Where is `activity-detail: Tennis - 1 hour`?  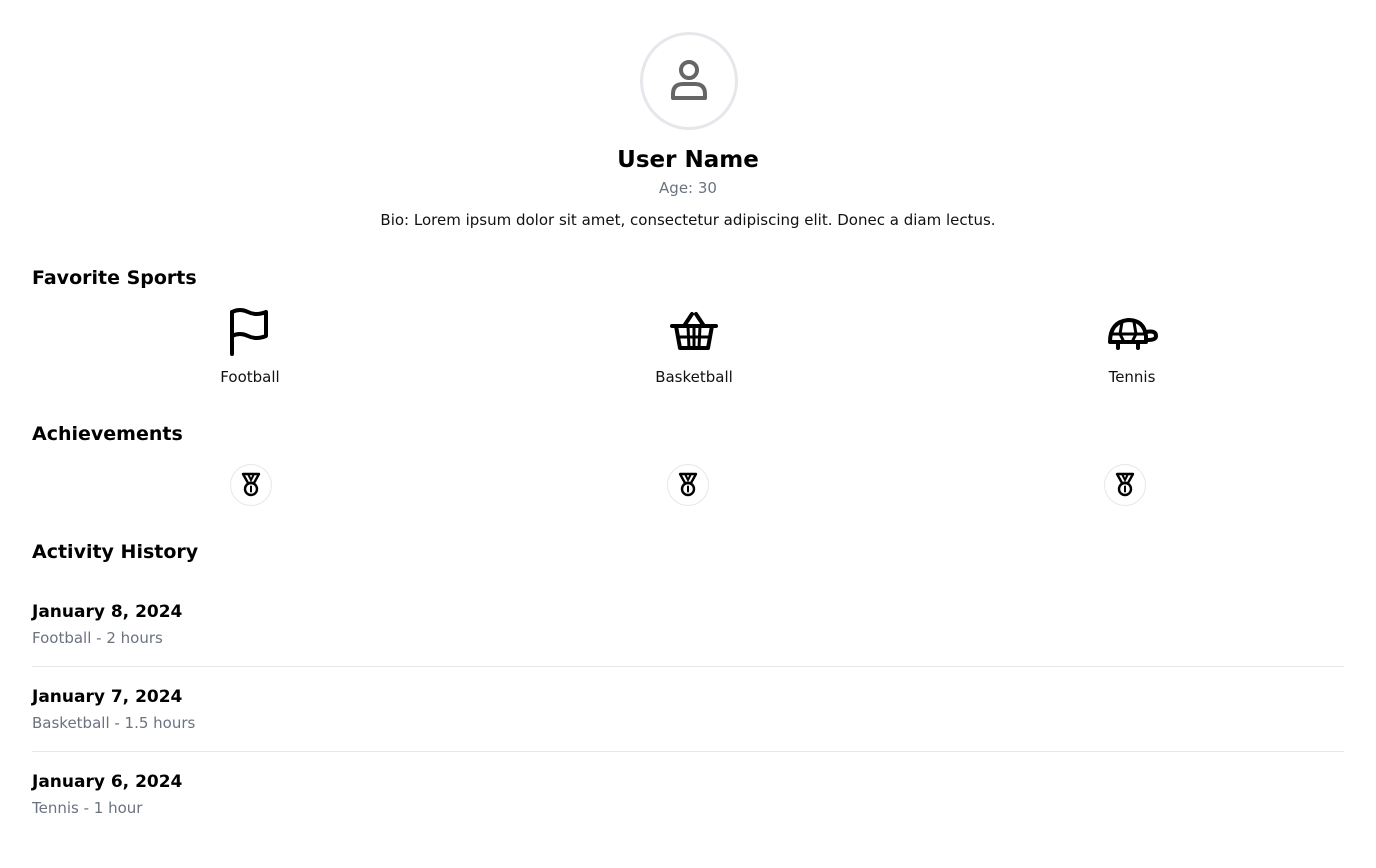 activity-detail: Tennis - 1 hour is located at coordinates (87, 808).